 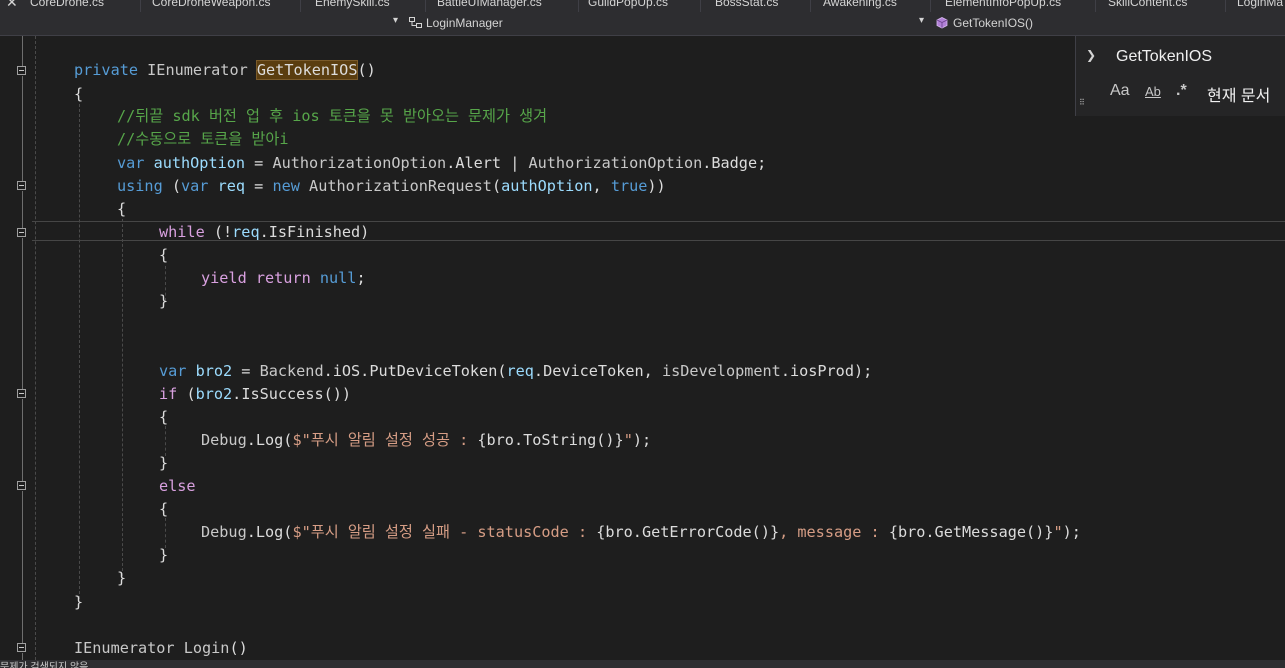 I want to click on keyword: private, so click(x=106, y=70).